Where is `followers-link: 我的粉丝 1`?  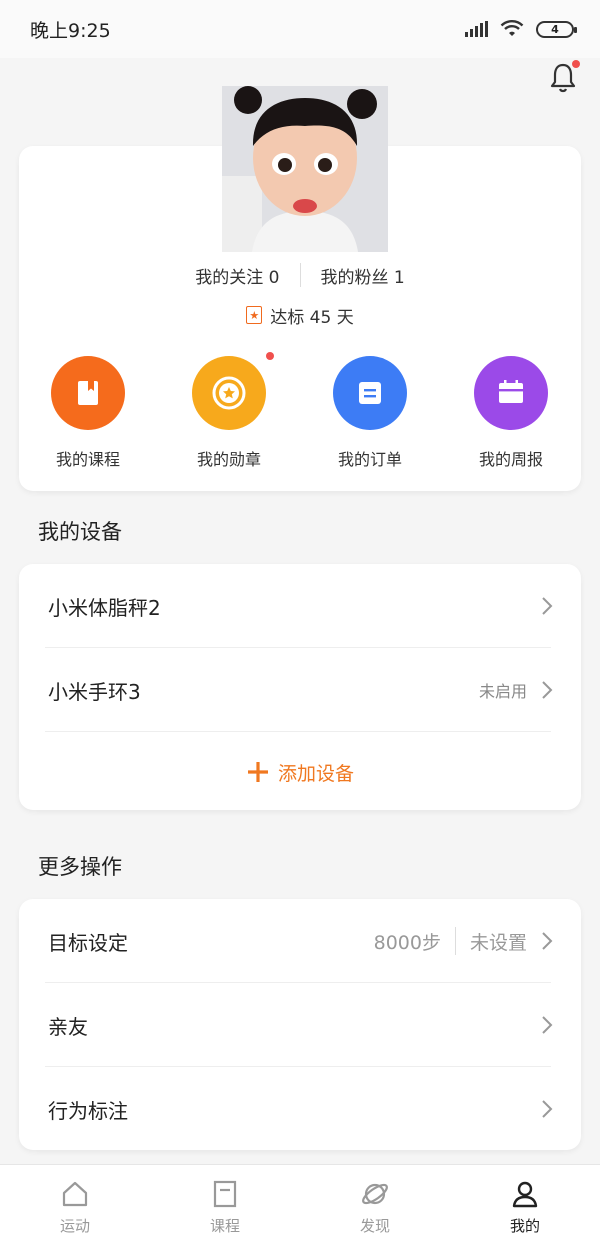
followers-link: 我的粉丝 1 is located at coordinates (363, 275).